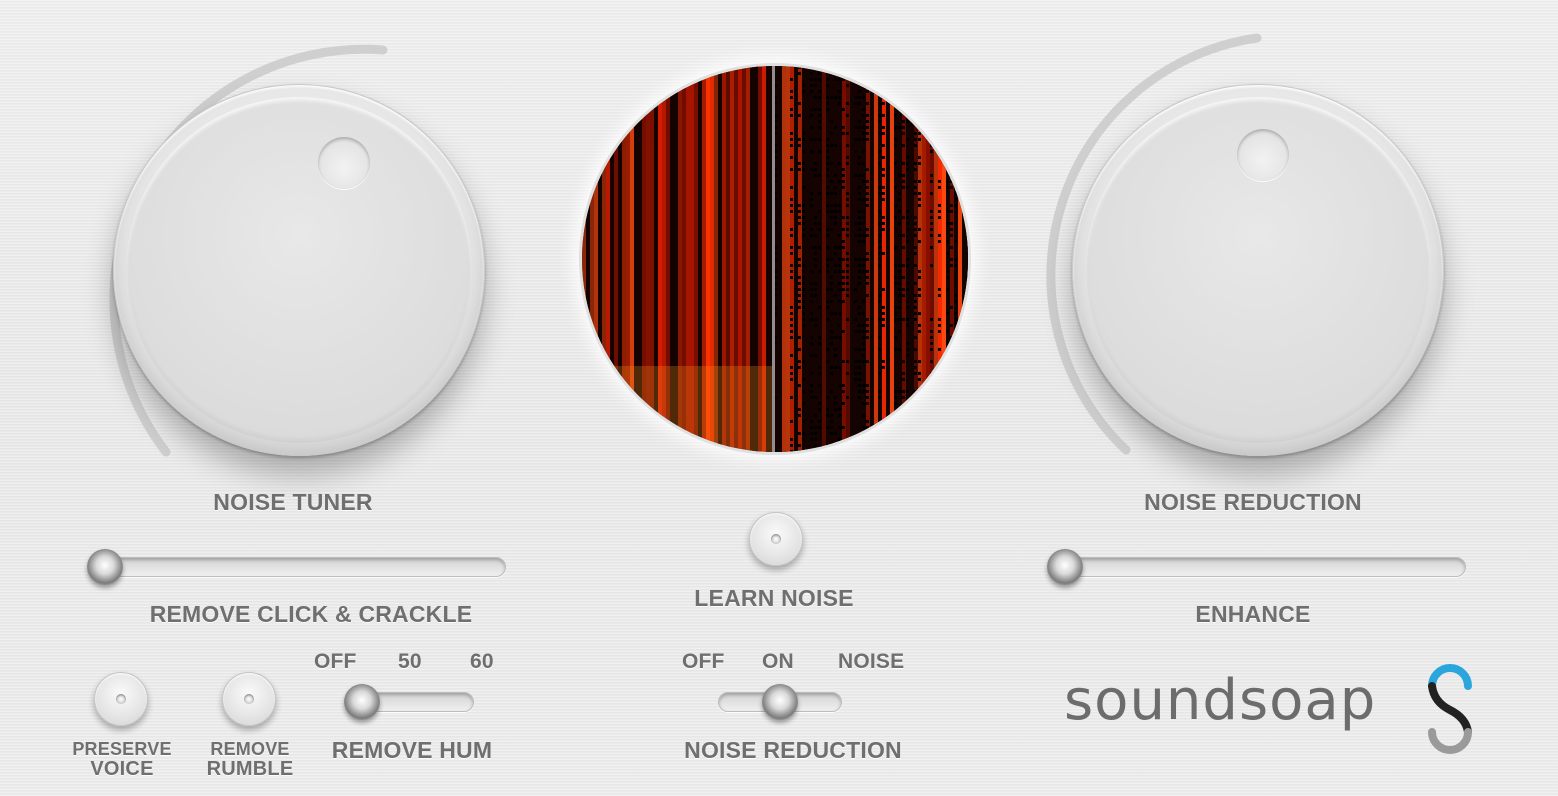  I want to click on spectrogram, so click(775, 259).